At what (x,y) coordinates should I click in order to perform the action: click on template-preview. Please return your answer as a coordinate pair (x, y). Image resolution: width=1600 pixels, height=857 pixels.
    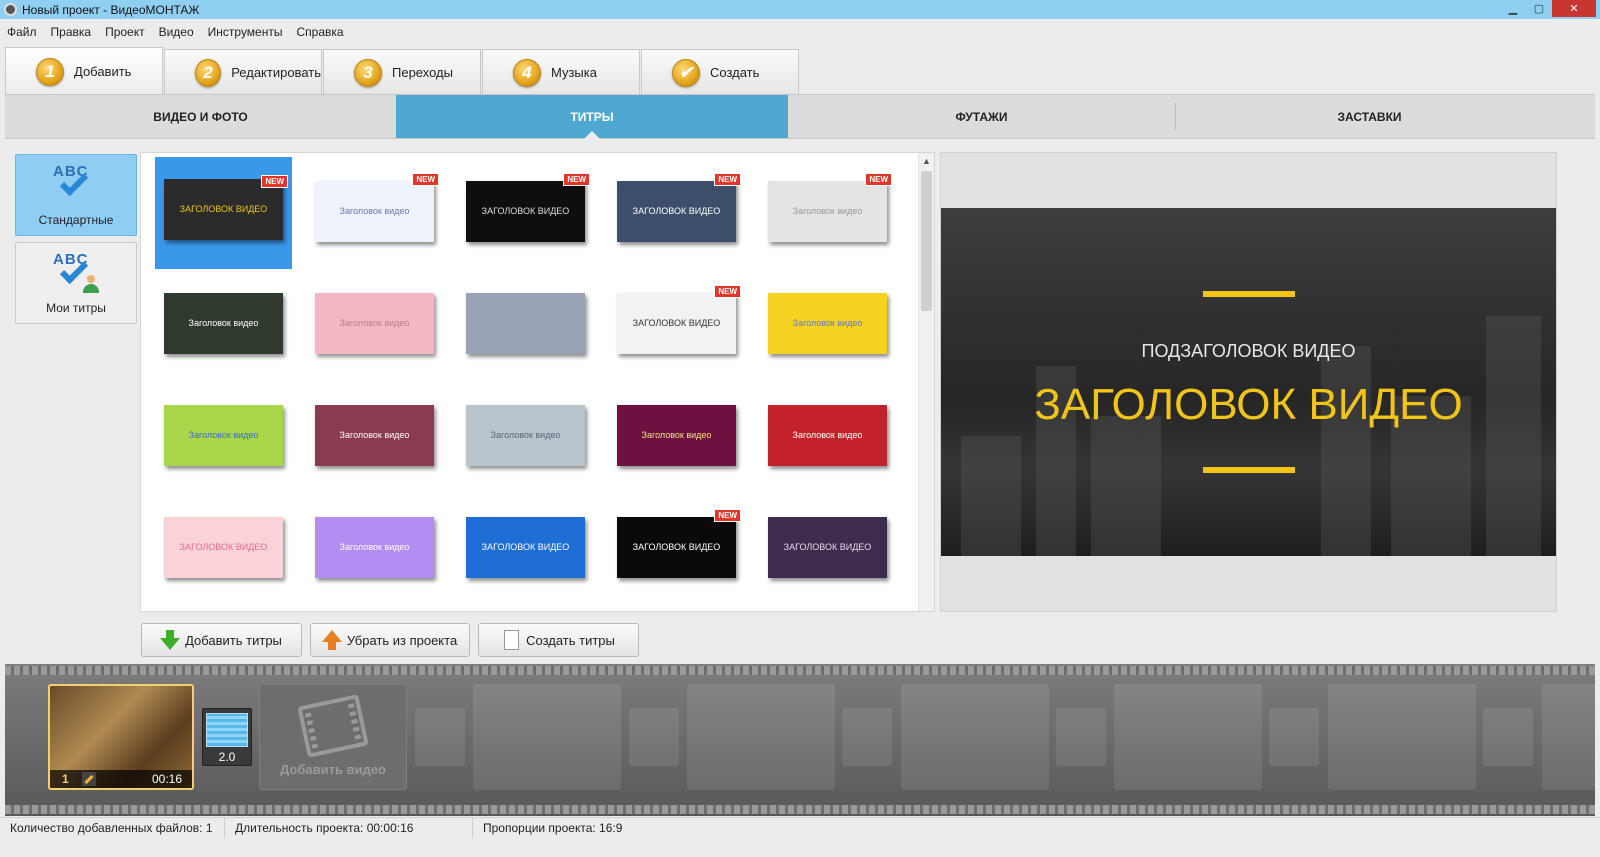
    Looking at the image, I should click on (525, 323).